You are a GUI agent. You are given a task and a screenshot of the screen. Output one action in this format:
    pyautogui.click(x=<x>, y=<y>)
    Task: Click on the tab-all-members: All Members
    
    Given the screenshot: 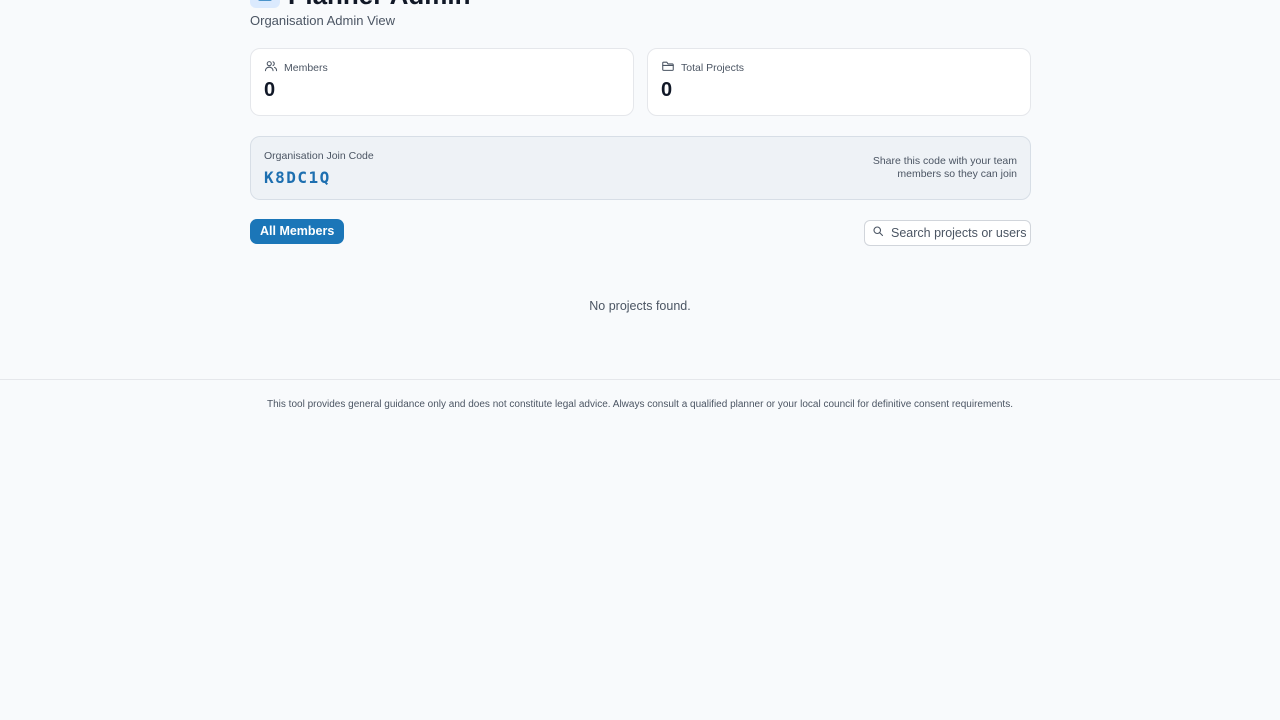 What is the action you would take?
    pyautogui.click(x=297, y=231)
    